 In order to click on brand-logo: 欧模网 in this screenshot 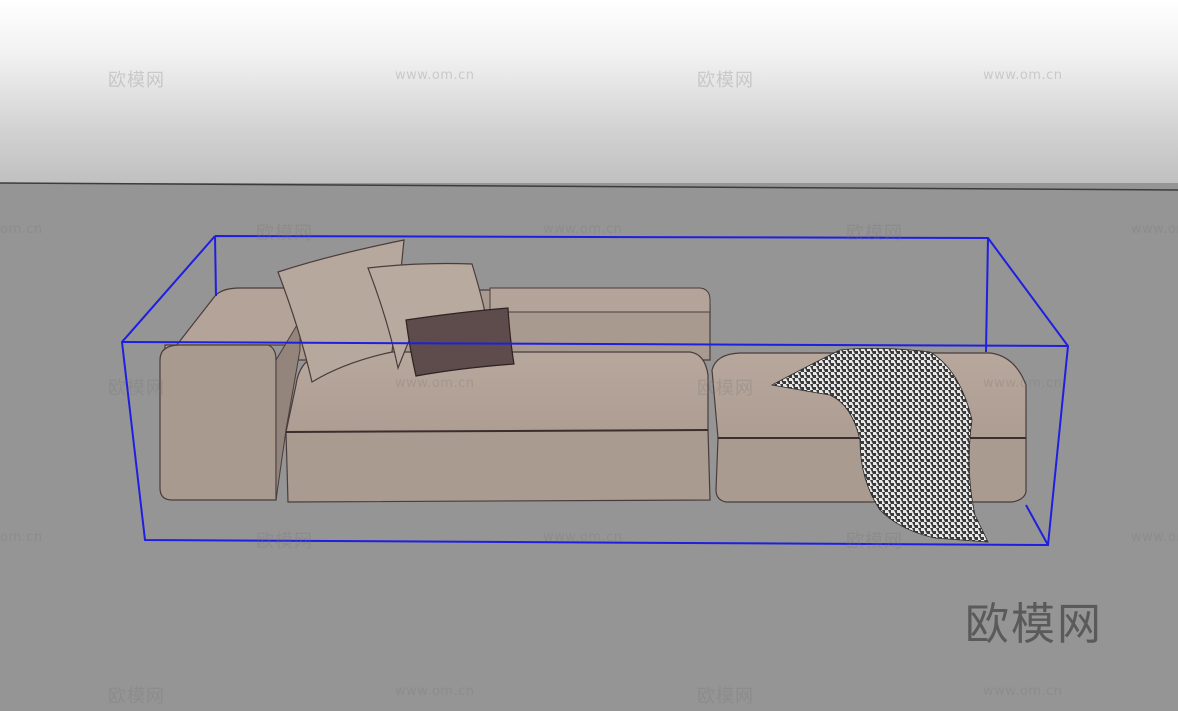, I will do `click(1034, 624)`.